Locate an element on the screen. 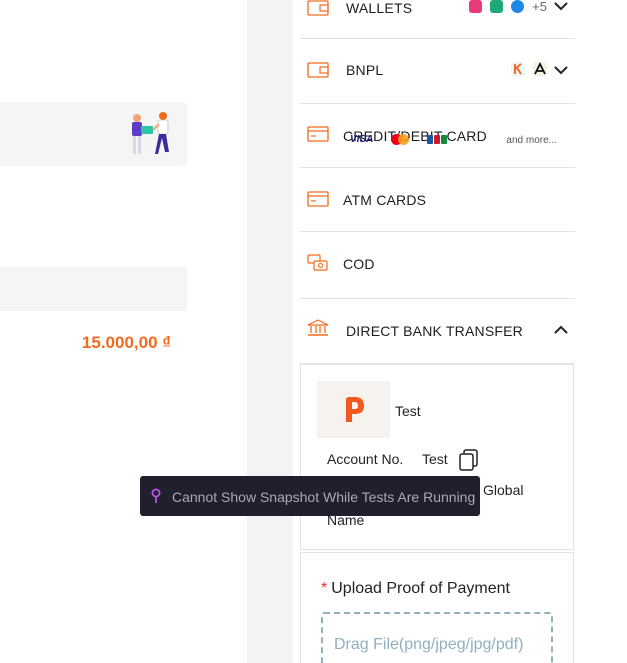 This screenshot has height=663, width=627. mastercard-logo-icon is located at coordinates (400, 139).